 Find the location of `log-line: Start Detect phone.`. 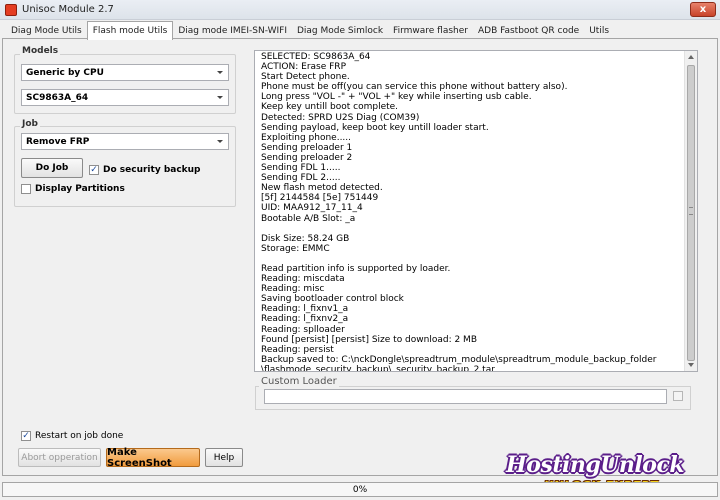

log-line: Start Detect phone. is located at coordinates (305, 77).